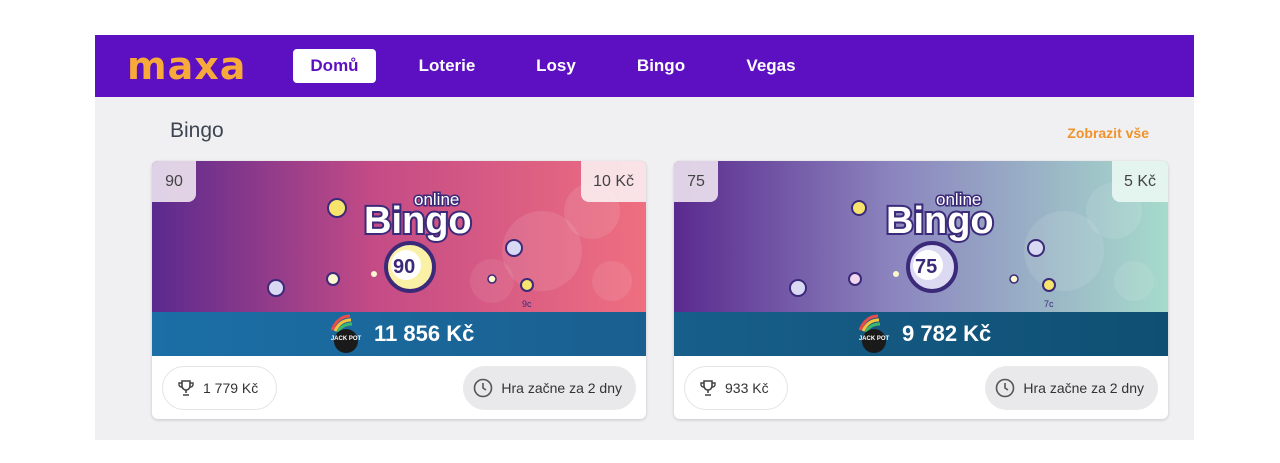 This screenshot has height=463, width=1280. Describe the element at coordinates (404, 267) in the screenshot. I see `ball-number-text: 90` at that location.